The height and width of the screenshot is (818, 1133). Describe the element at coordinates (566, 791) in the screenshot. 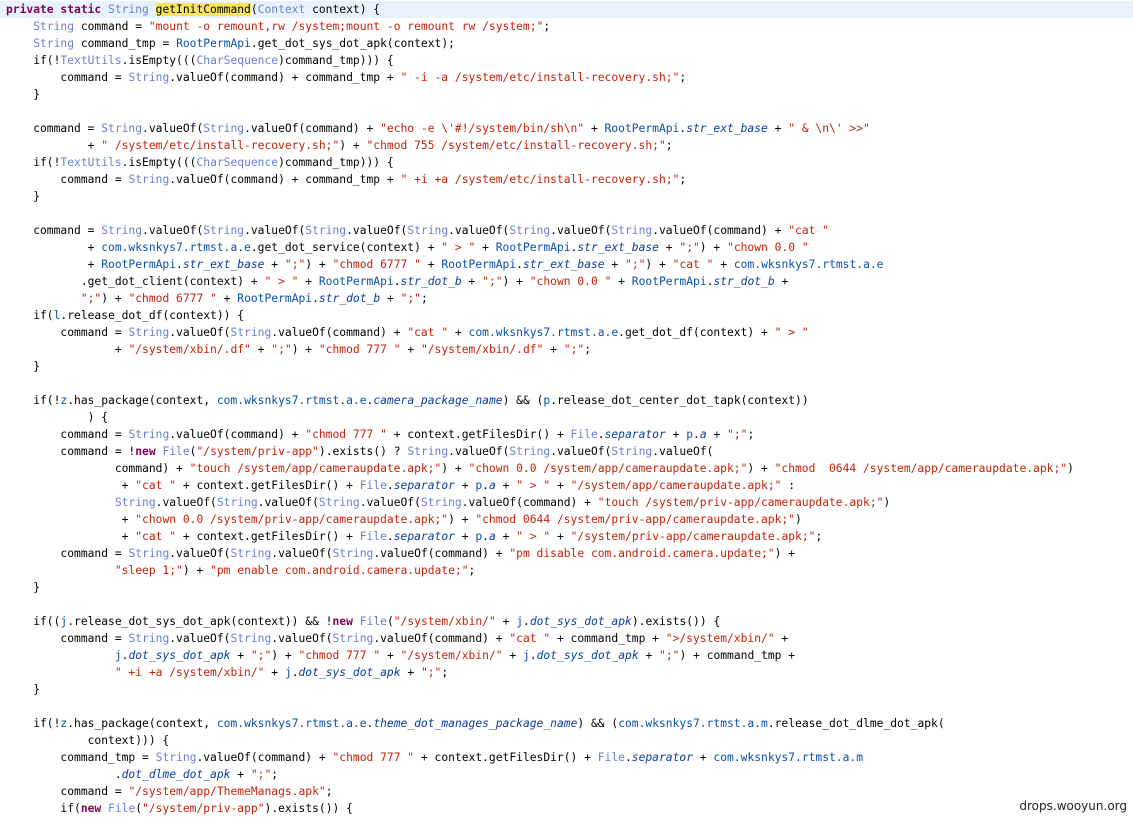

I see `code-line: command = "/system/app/ThemeManags.apk";` at that location.